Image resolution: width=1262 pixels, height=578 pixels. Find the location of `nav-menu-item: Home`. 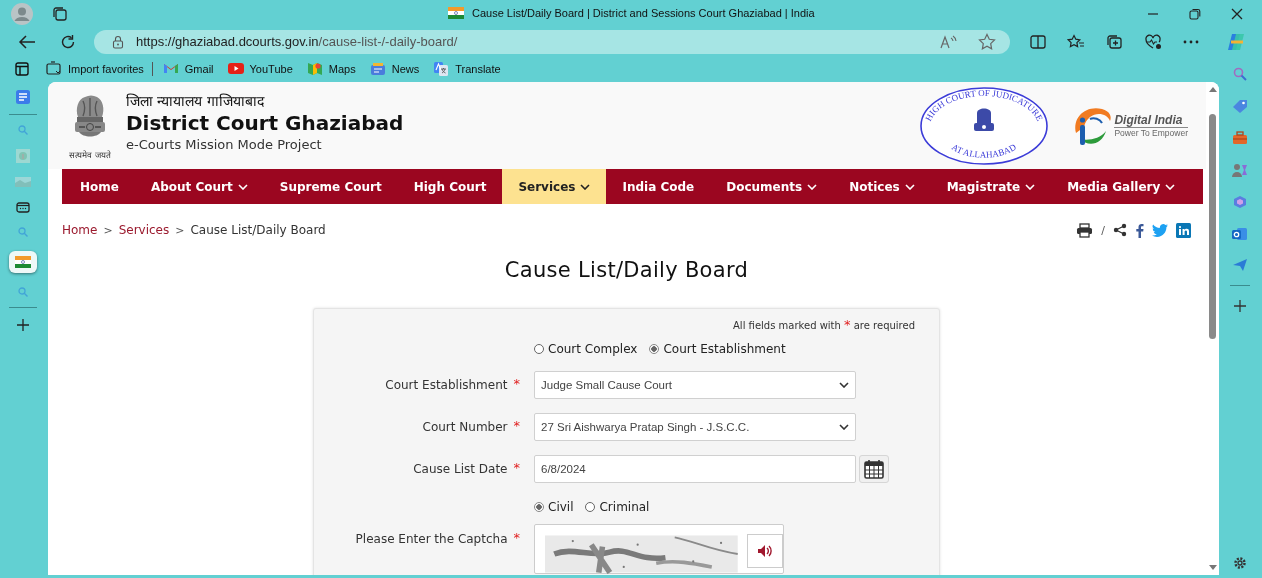

nav-menu-item: Home is located at coordinates (99, 186).